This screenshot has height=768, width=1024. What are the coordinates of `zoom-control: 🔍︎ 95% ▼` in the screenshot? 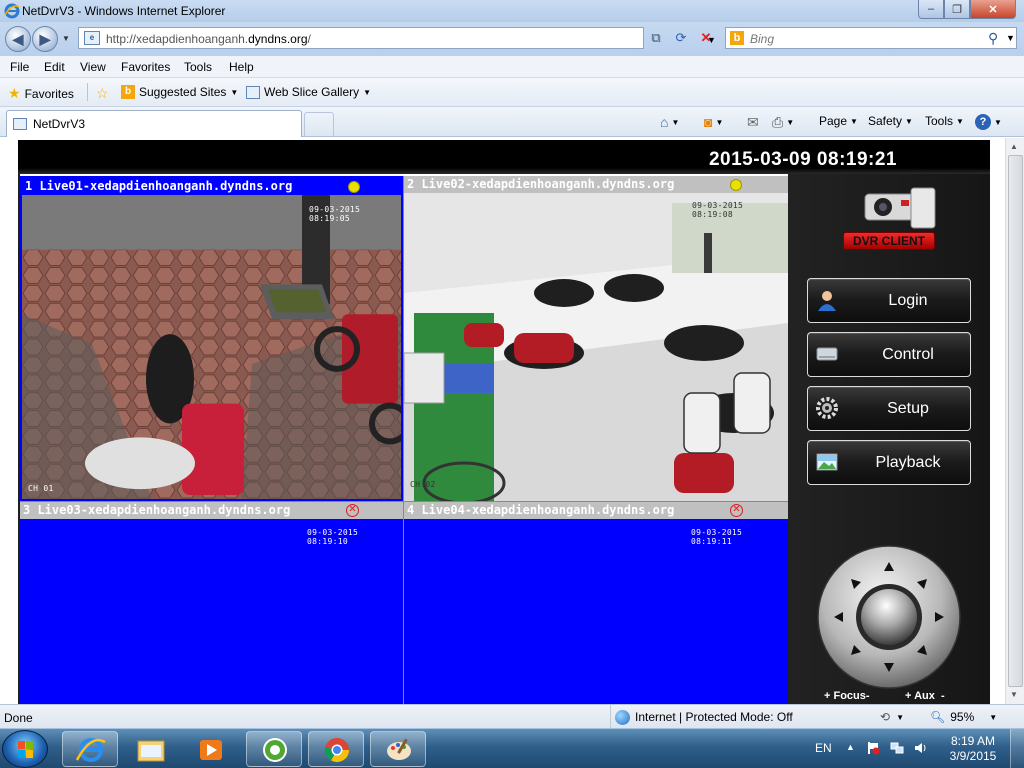 It's located at (963, 717).